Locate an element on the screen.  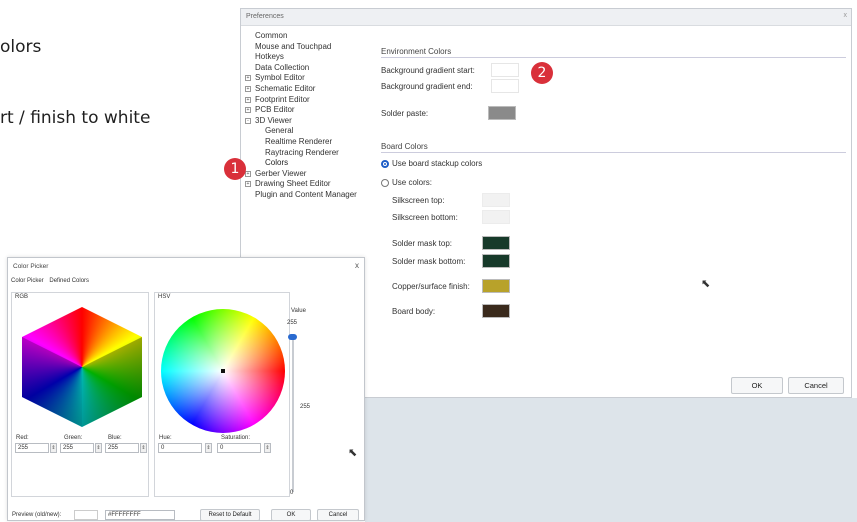
green-spin-icon: ⇕ is located at coordinates (98, 448).